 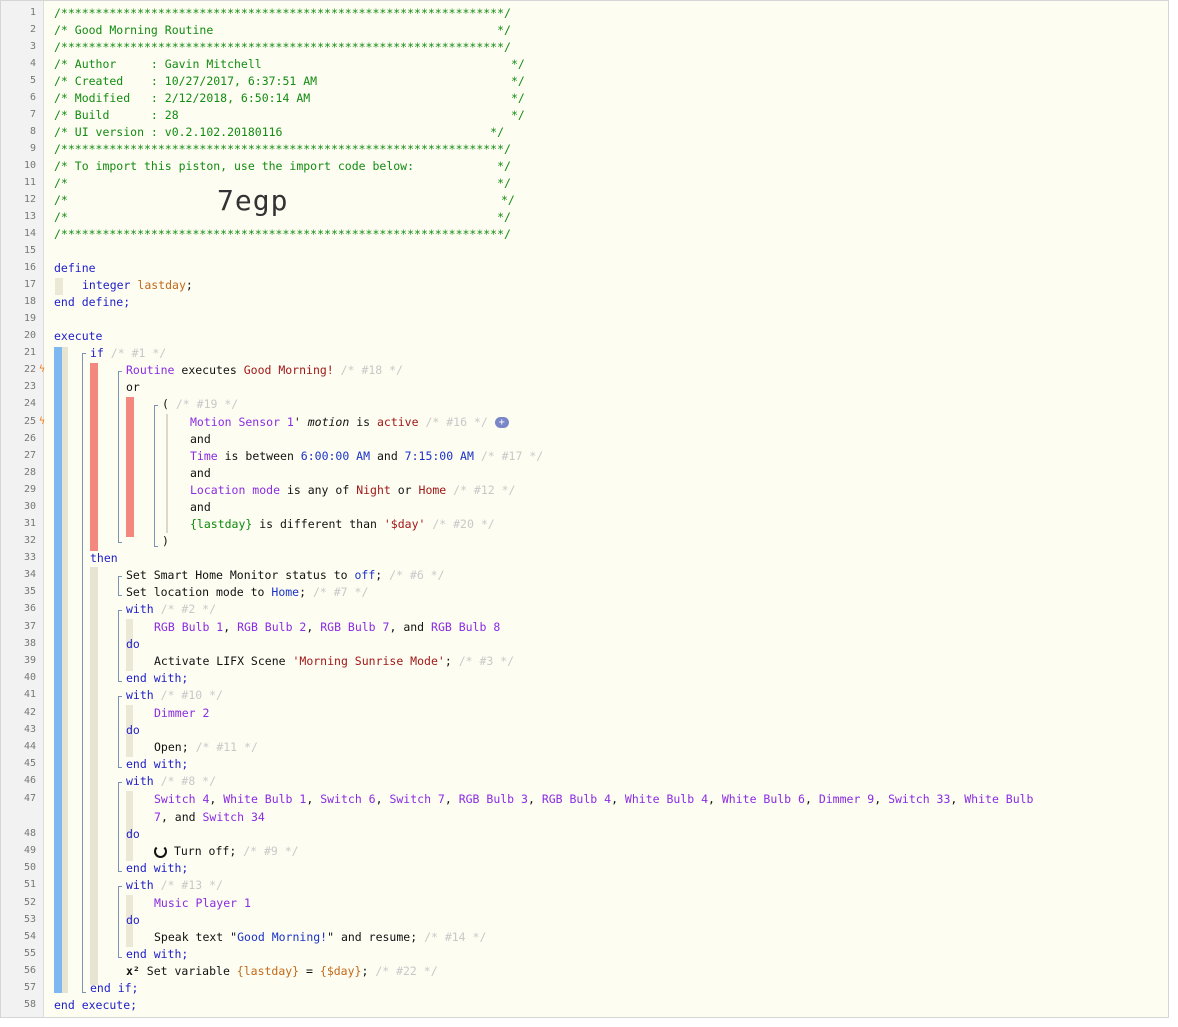 I want to click on value: active, so click(x=397, y=422).